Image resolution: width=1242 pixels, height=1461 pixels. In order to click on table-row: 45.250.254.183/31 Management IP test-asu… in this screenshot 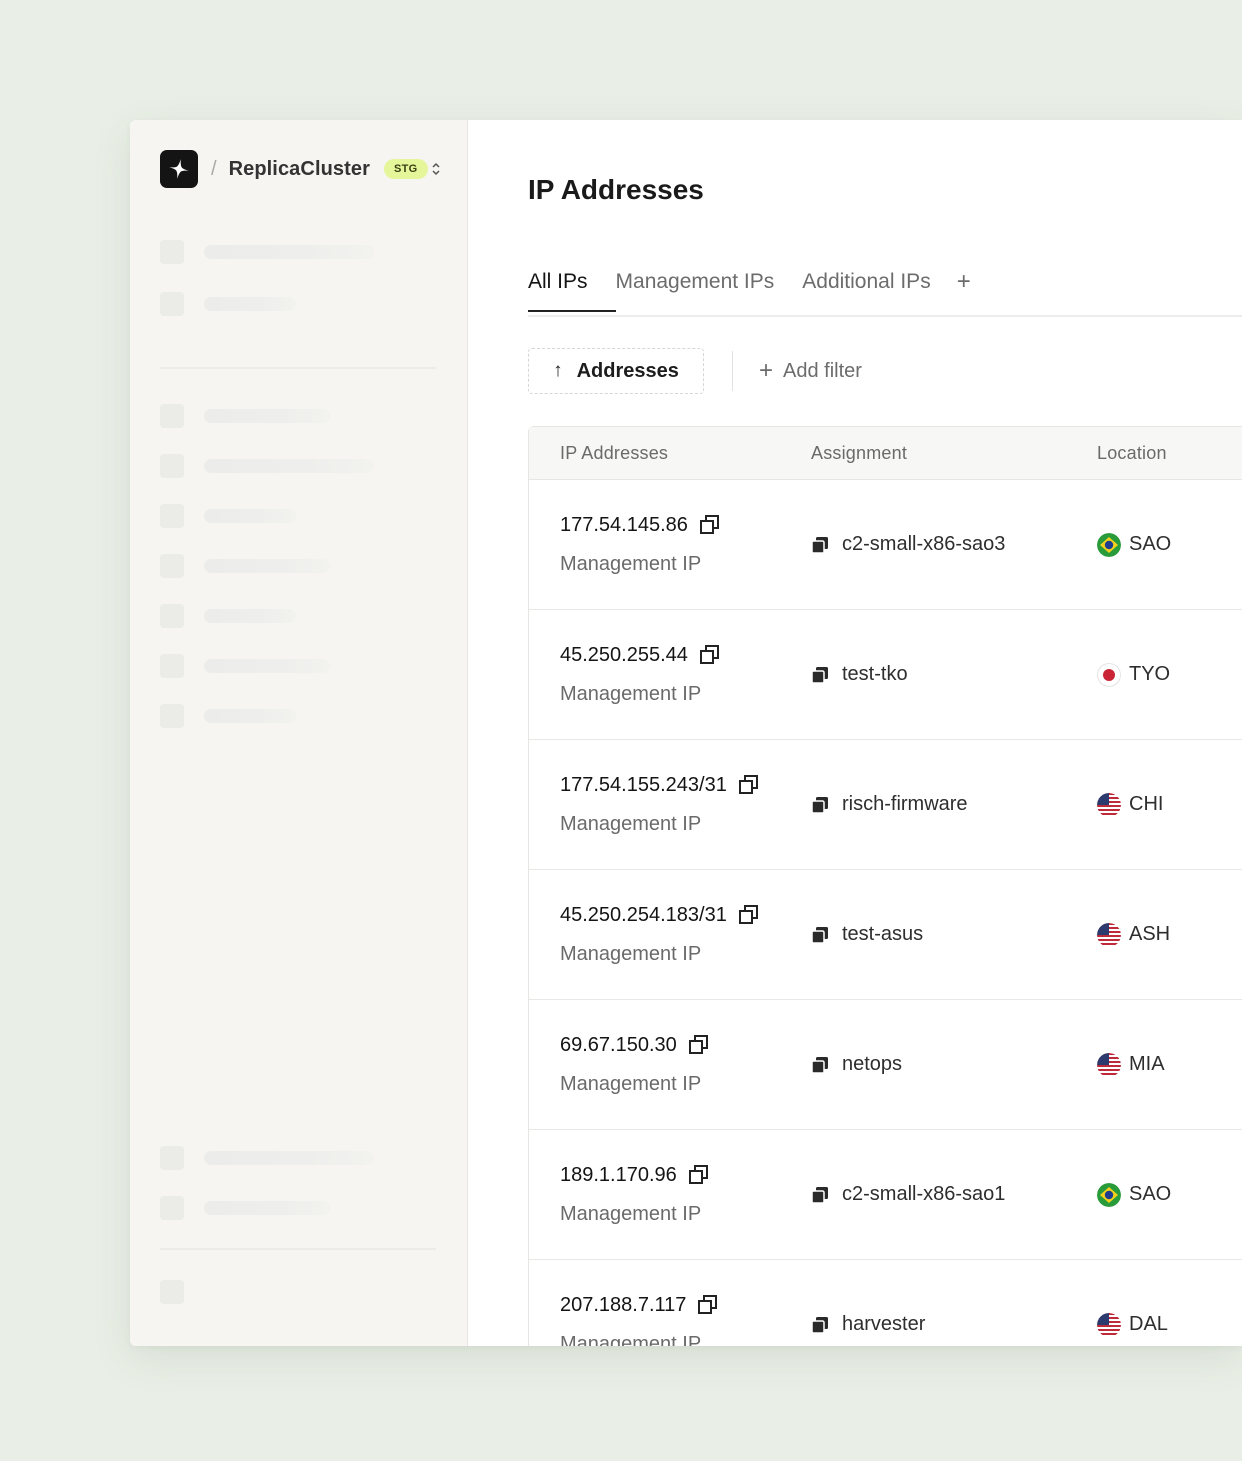, I will do `click(885, 935)`.